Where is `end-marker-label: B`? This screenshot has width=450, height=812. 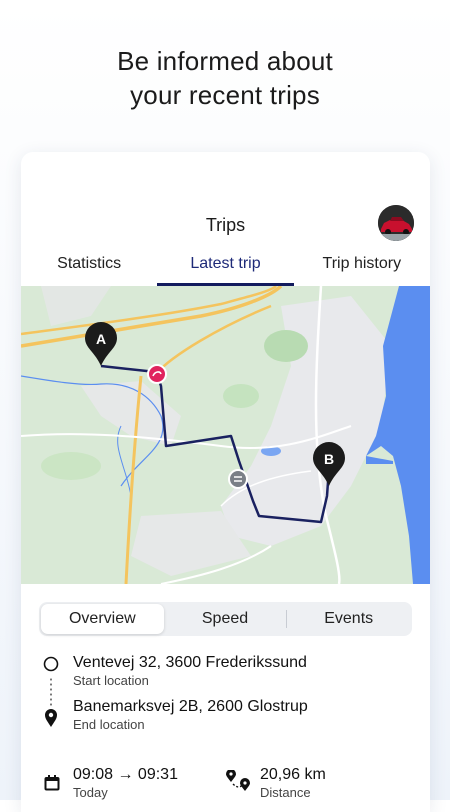 end-marker-label: B is located at coordinates (329, 459).